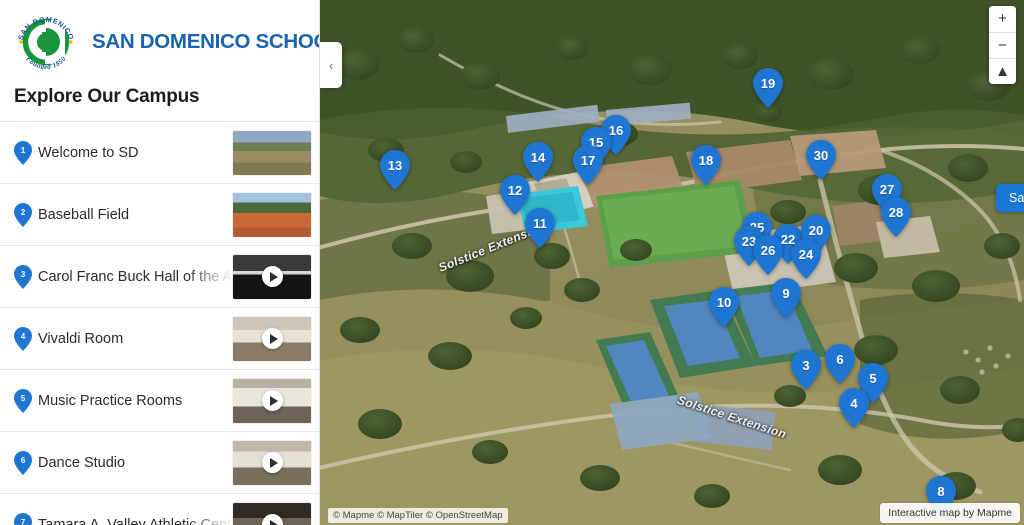 The height and width of the screenshot is (525, 1024). I want to click on map-marker: 26, so click(768, 255).